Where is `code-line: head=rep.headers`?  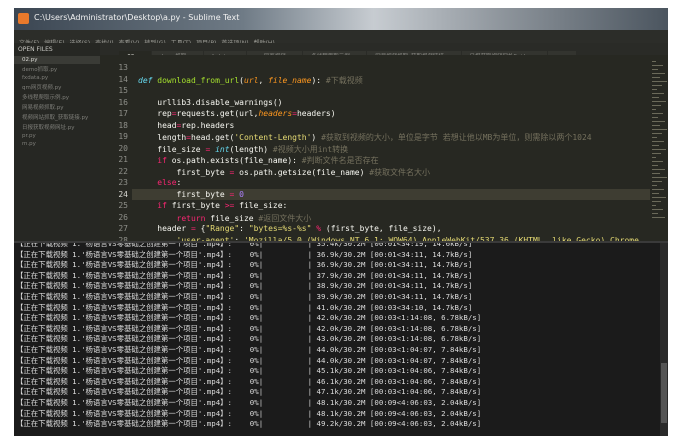
code-line: head=rep.headers is located at coordinates (186, 125).